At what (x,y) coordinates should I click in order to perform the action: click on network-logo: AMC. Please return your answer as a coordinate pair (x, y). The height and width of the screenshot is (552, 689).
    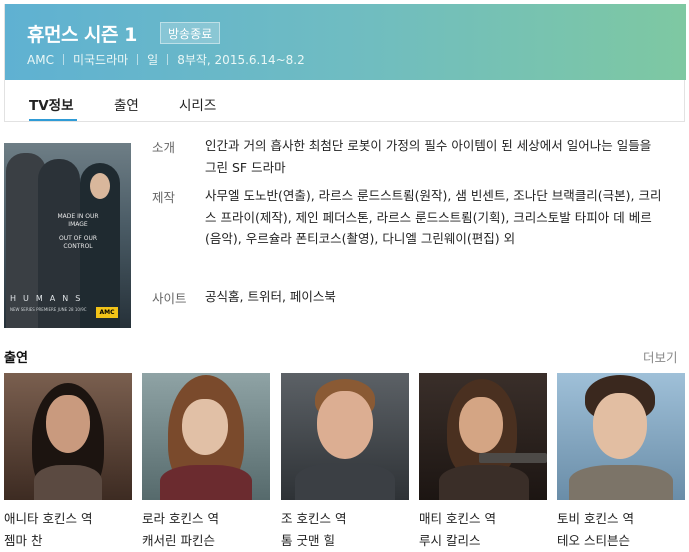
    Looking at the image, I should click on (107, 312).